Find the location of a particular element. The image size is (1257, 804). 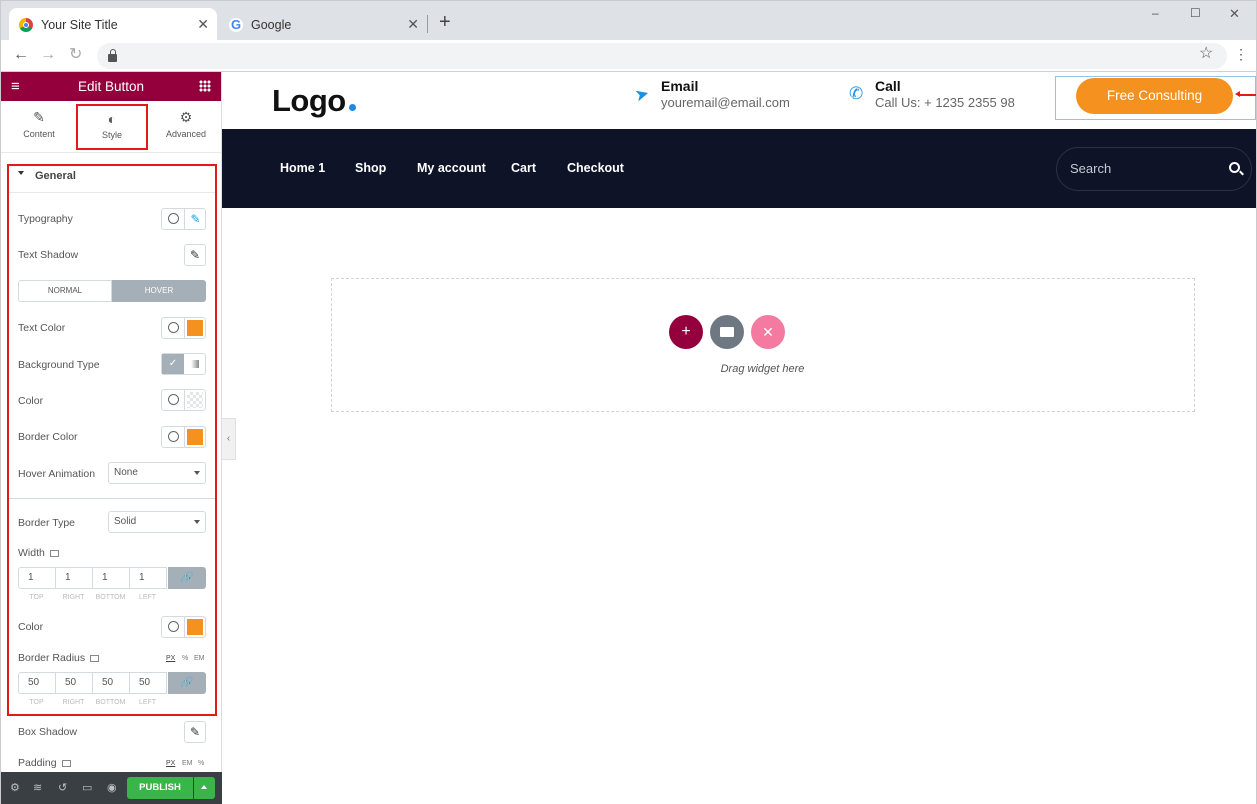

width-top-input: 1 is located at coordinates (37, 578).